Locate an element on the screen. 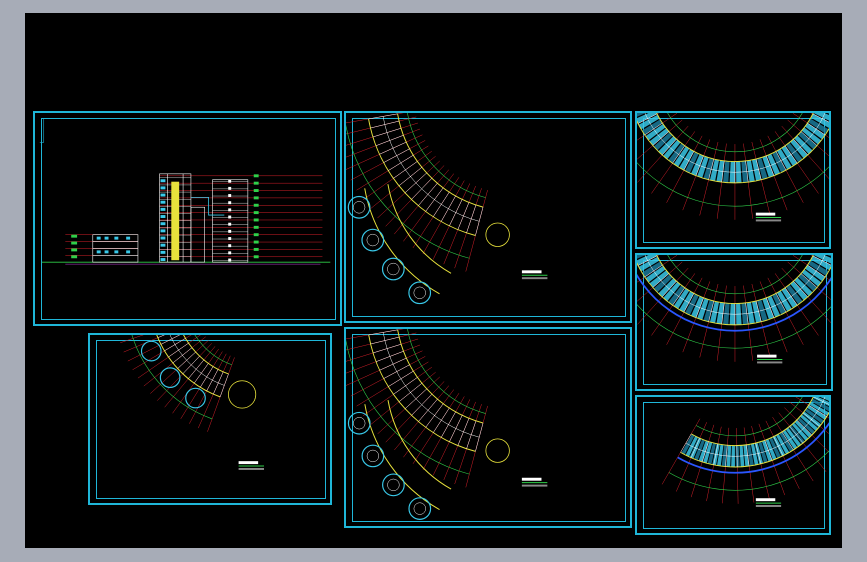 This screenshot has width=867, height=562. sheet-elevation is located at coordinates (187, 218).